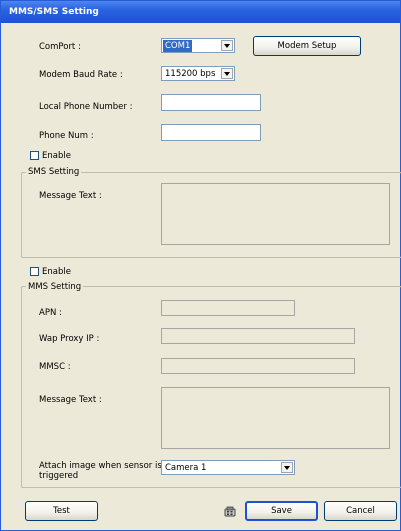 Image resolution: width=401 pixels, height=531 pixels. Describe the element at coordinates (211, 102) in the screenshot. I see `local-phone-input` at that location.